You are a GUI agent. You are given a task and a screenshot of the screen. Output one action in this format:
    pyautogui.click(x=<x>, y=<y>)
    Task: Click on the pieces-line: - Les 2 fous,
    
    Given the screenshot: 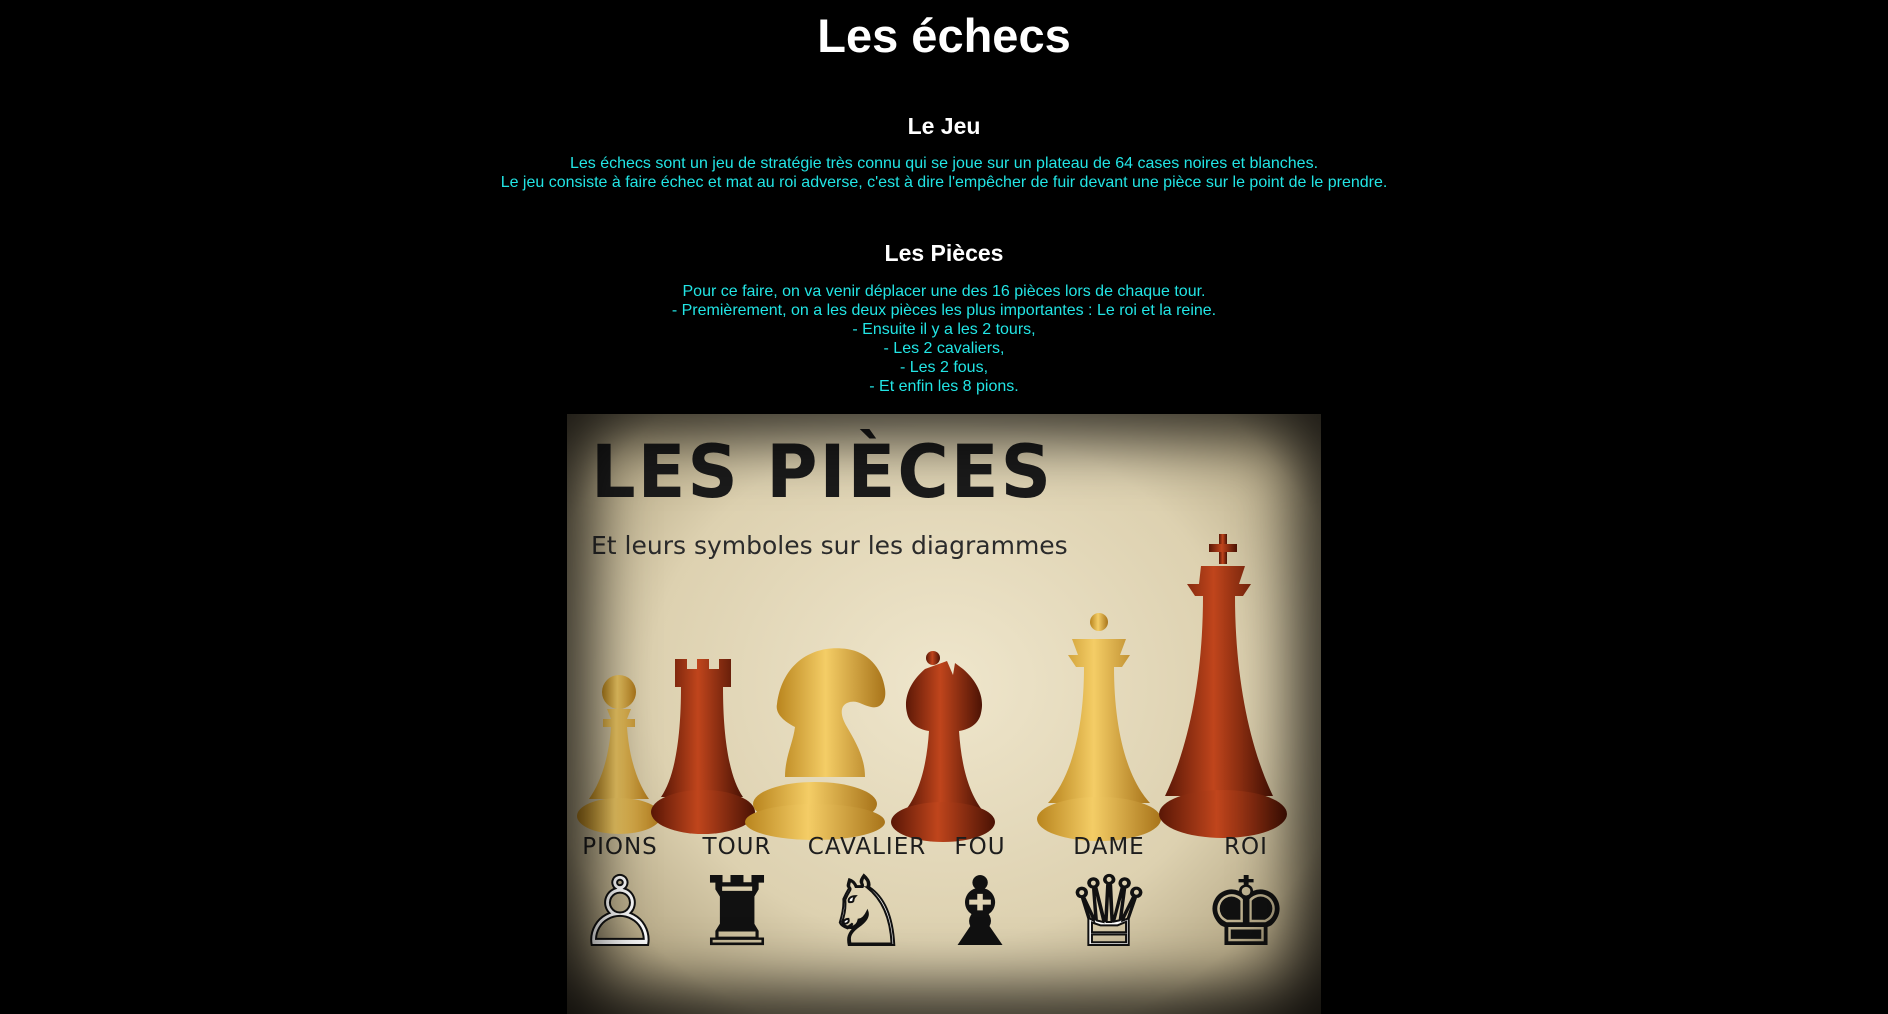 What is the action you would take?
    pyautogui.click(x=944, y=367)
    